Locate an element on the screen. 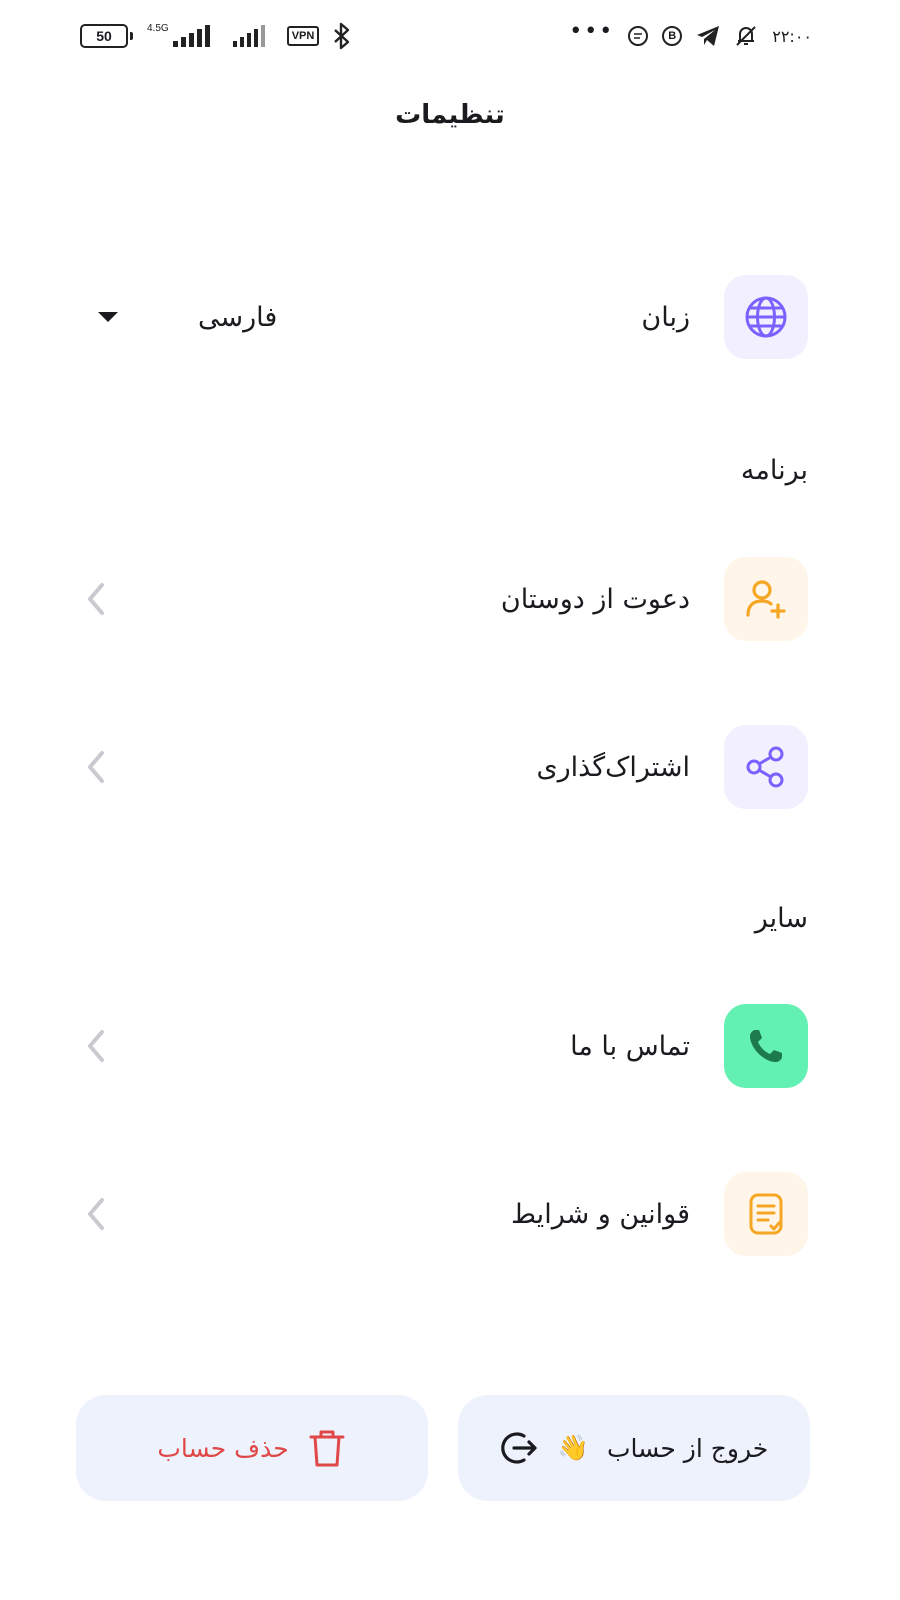 The width and height of the screenshot is (900, 1600). language-select: فارسی is located at coordinates (237, 317).